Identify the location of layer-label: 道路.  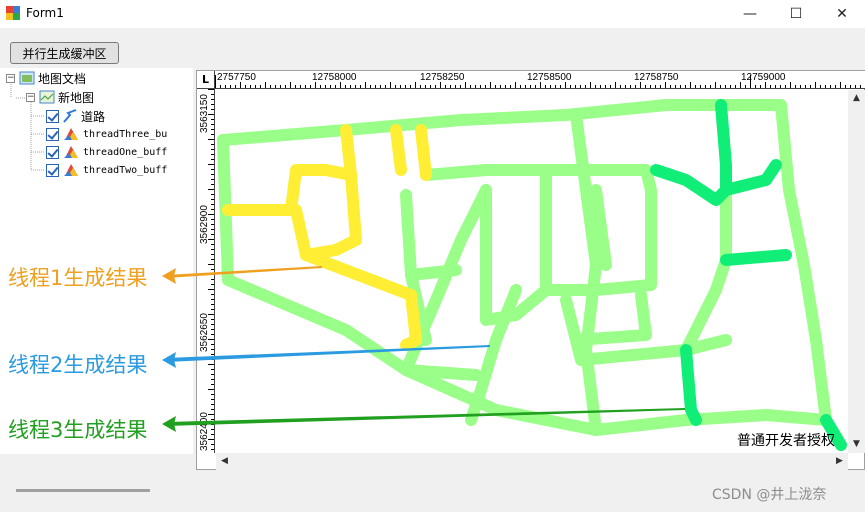
(93, 116).